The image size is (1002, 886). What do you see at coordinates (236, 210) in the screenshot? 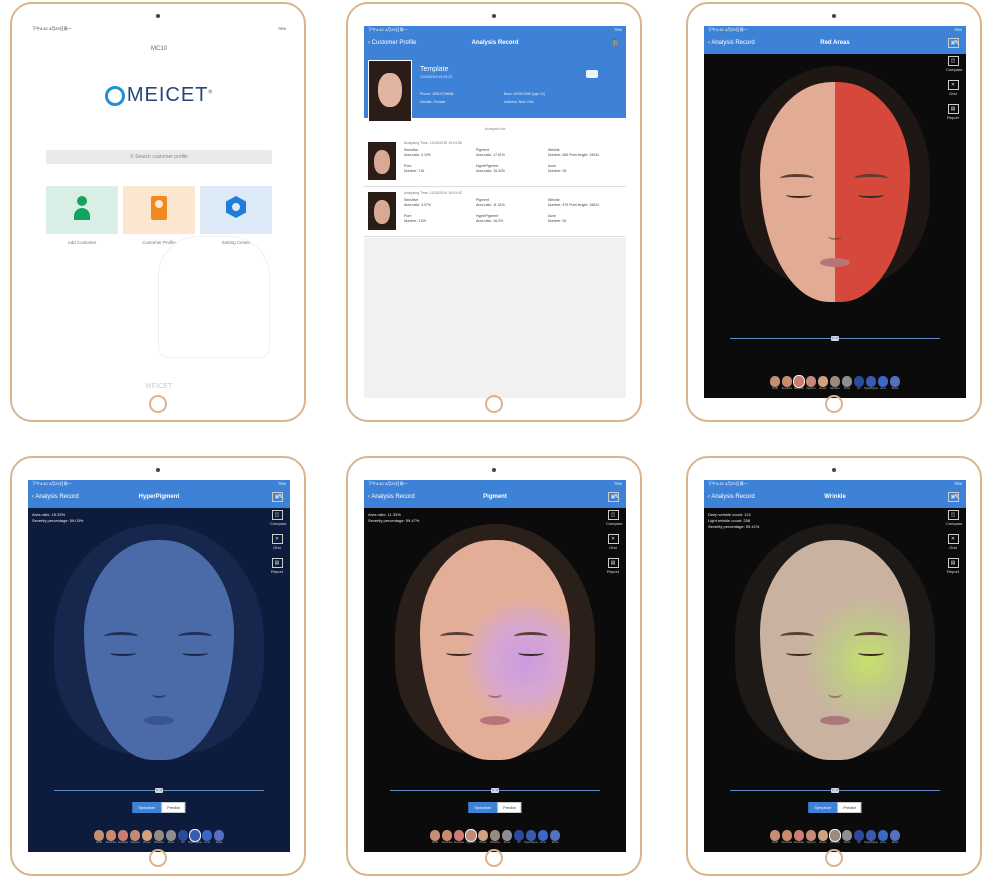
I see `setting-center-card` at bounding box center [236, 210].